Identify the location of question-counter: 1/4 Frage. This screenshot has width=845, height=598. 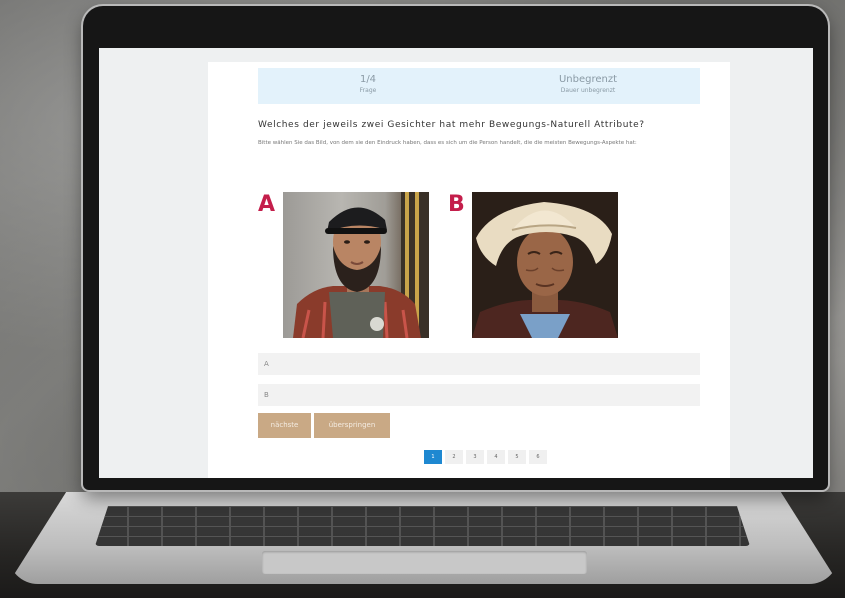
(368, 84).